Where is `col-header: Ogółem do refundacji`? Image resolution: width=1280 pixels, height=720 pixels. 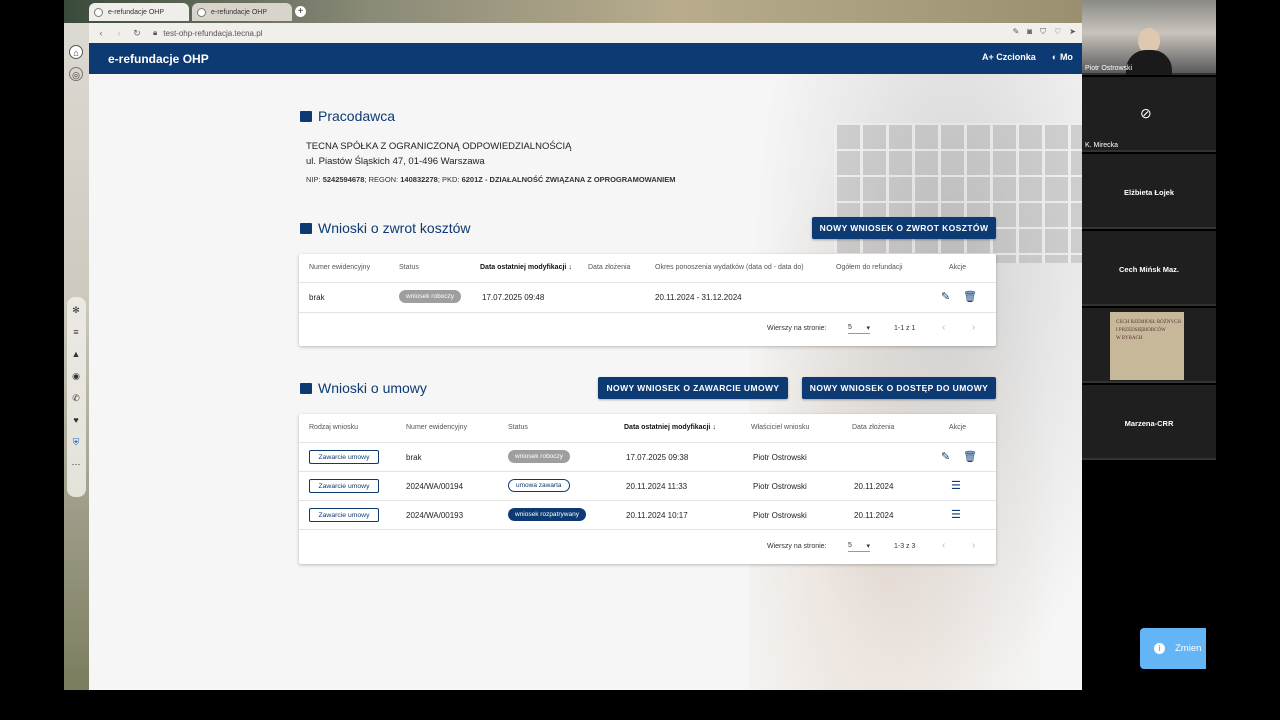
col-header: Ogółem do refundacji is located at coordinates (869, 267).